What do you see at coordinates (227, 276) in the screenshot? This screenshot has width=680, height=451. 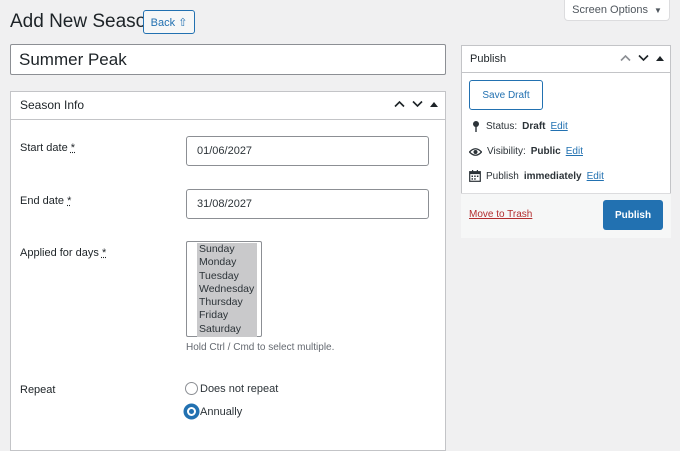 I see `day-option: Tuesday` at bounding box center [227, 276].